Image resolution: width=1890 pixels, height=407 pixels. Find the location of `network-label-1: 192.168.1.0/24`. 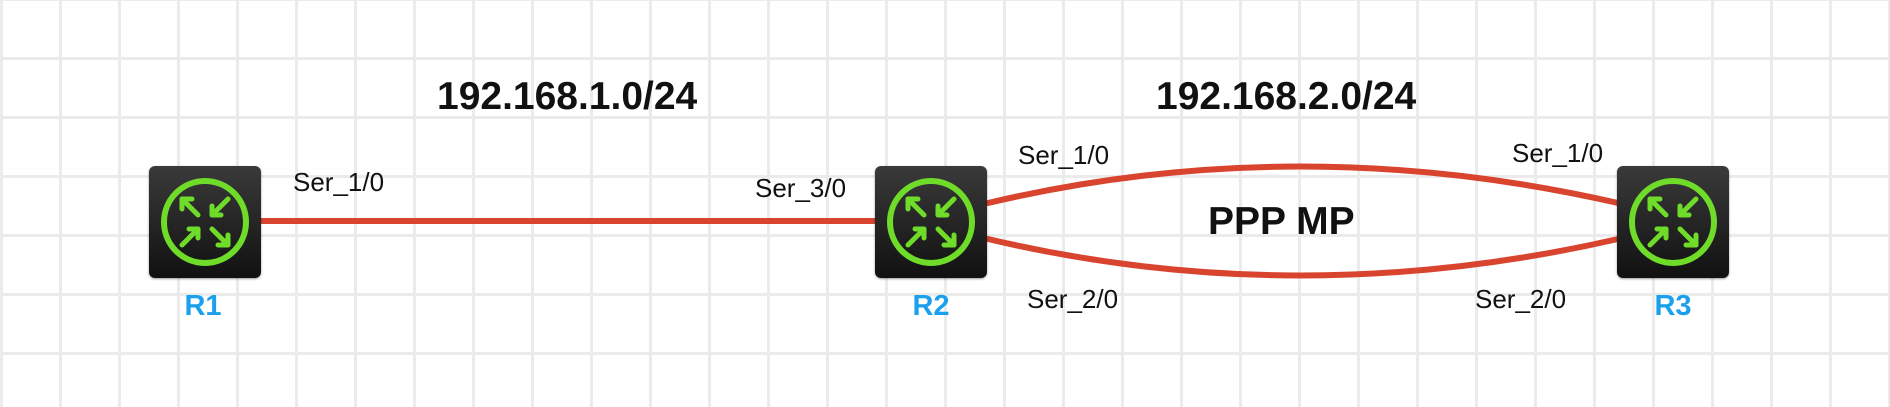

network-label-1: 192.168.1.0/24 is located at coordinates (567, 96).